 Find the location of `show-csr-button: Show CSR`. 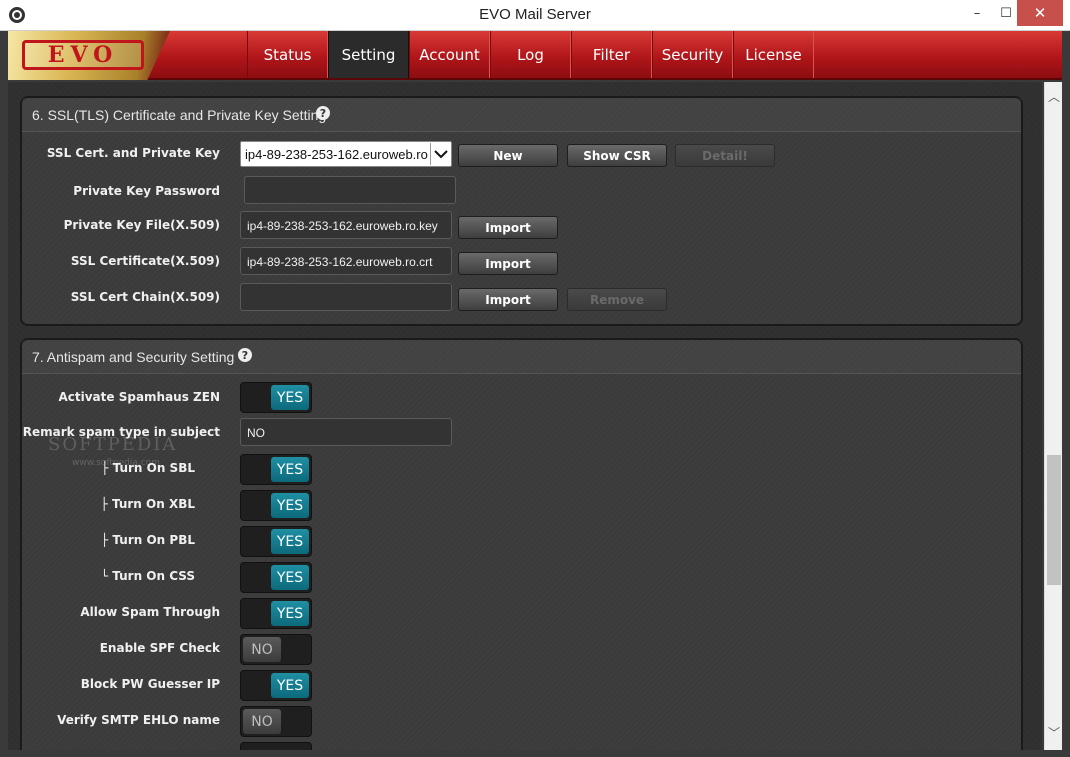

show-csr-button: Show CSR is located at coordinates (617, 155).